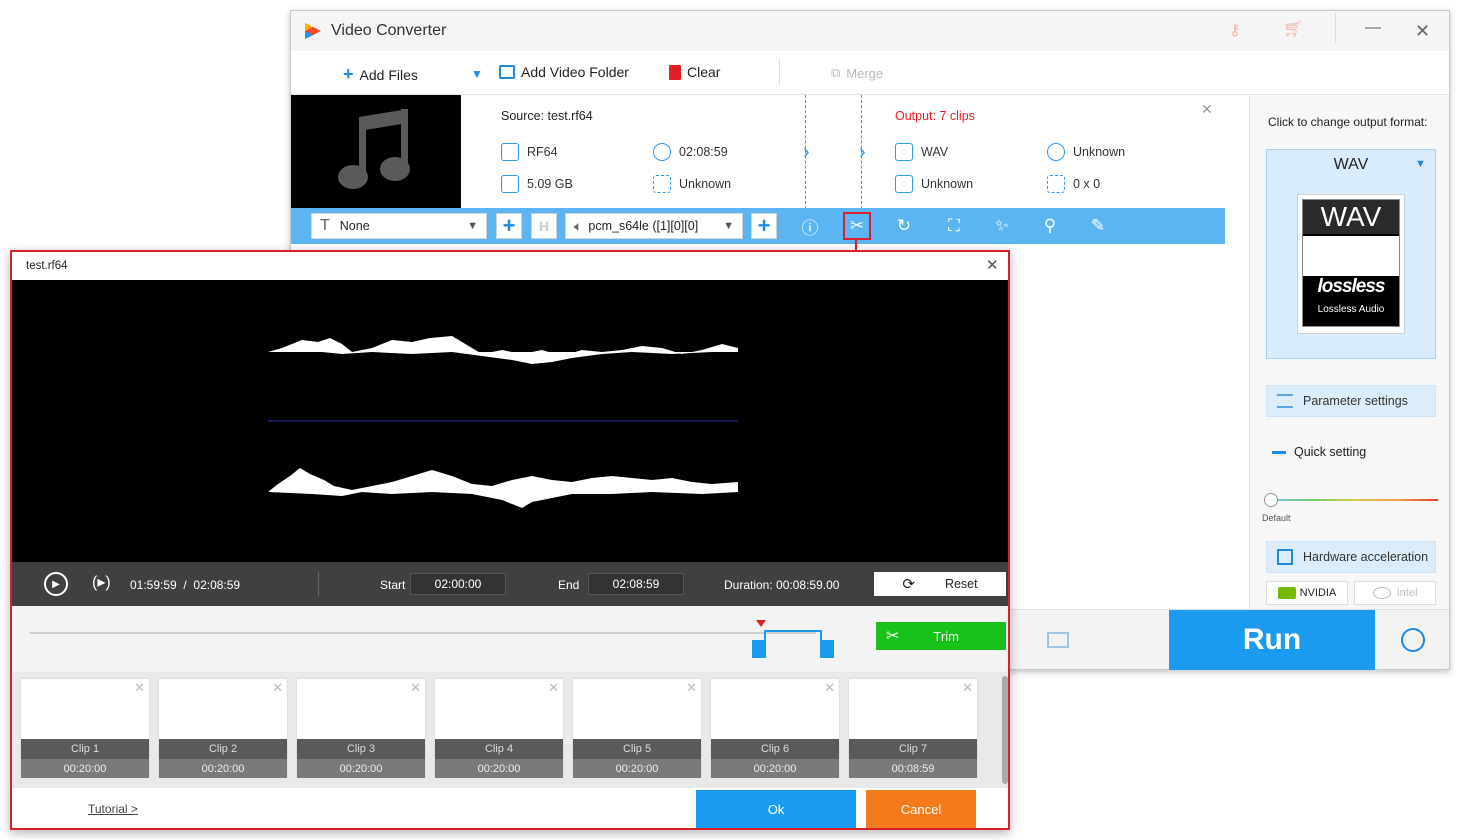 The height and width of the screenshot is (840, 1460). What do you see at coordinates (380, 74) in the screenshot?
I see `add-files-button: + Add Files` at bounding box center [380, 74].